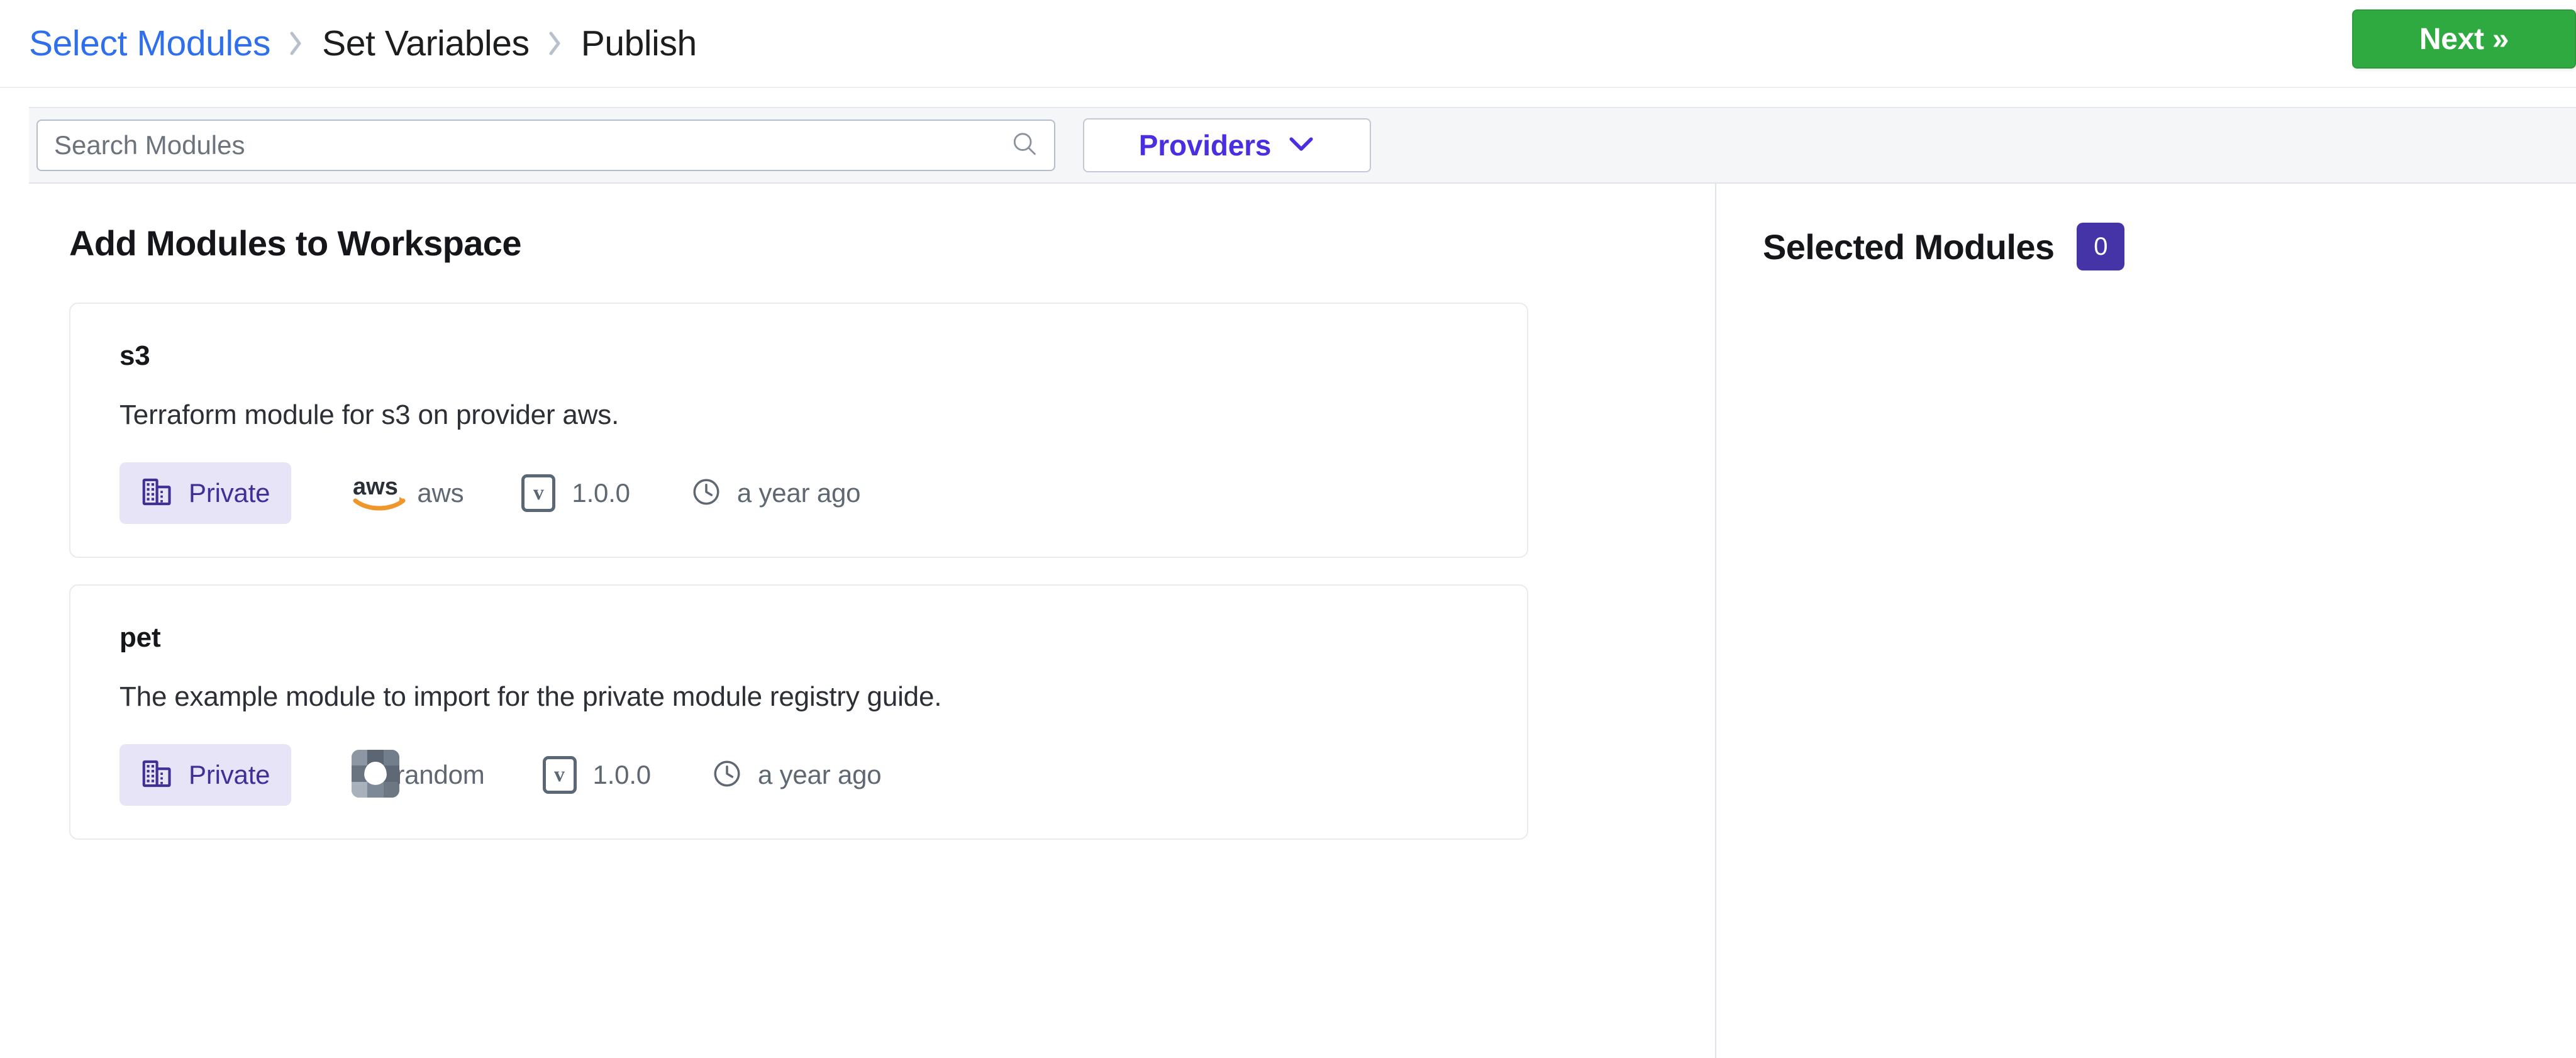 The height and width of the screenshot is (1058, 2576). Describe the element at coordinates (639, 43) in the screenshot. I see `wizard-step-publish: Publish` at that location.